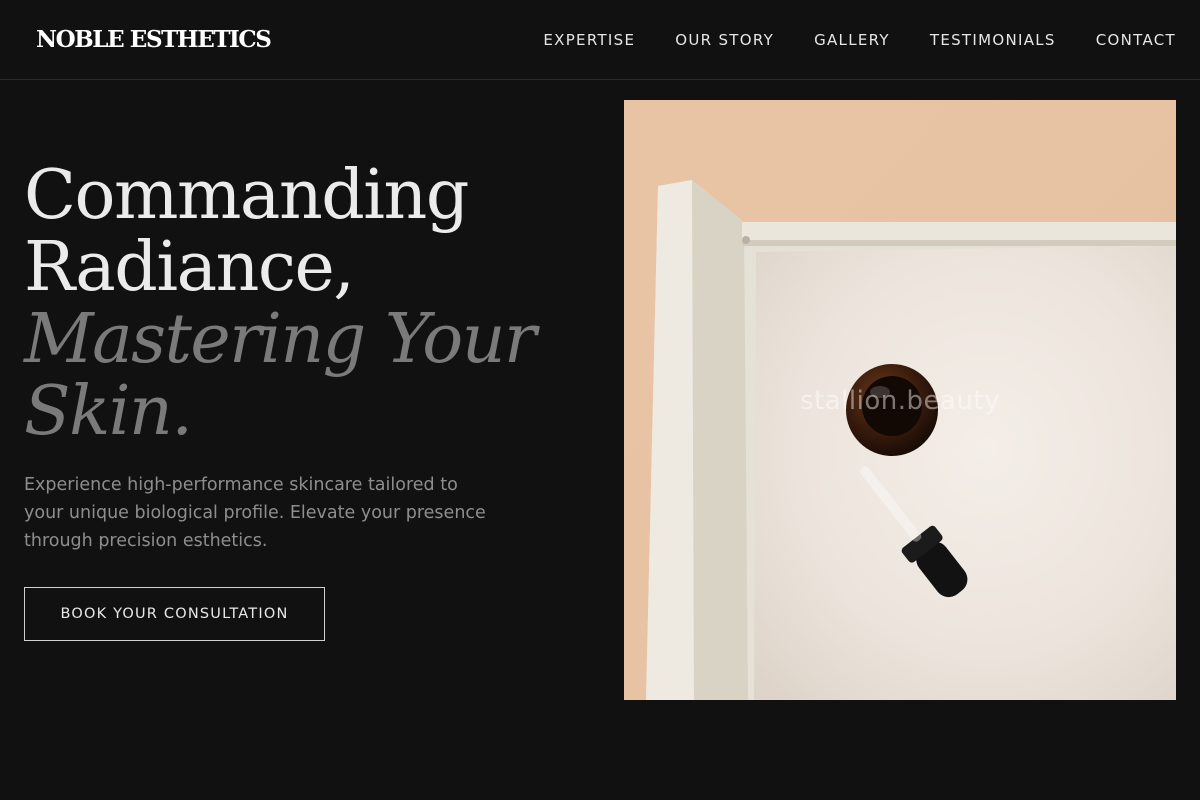 This screenshot has width=1200, height=800. What do you see at coordinates (1136, 40) in the screenshot?
I see `nav-contact: CONTACT` at bounding box center [1136, 40].